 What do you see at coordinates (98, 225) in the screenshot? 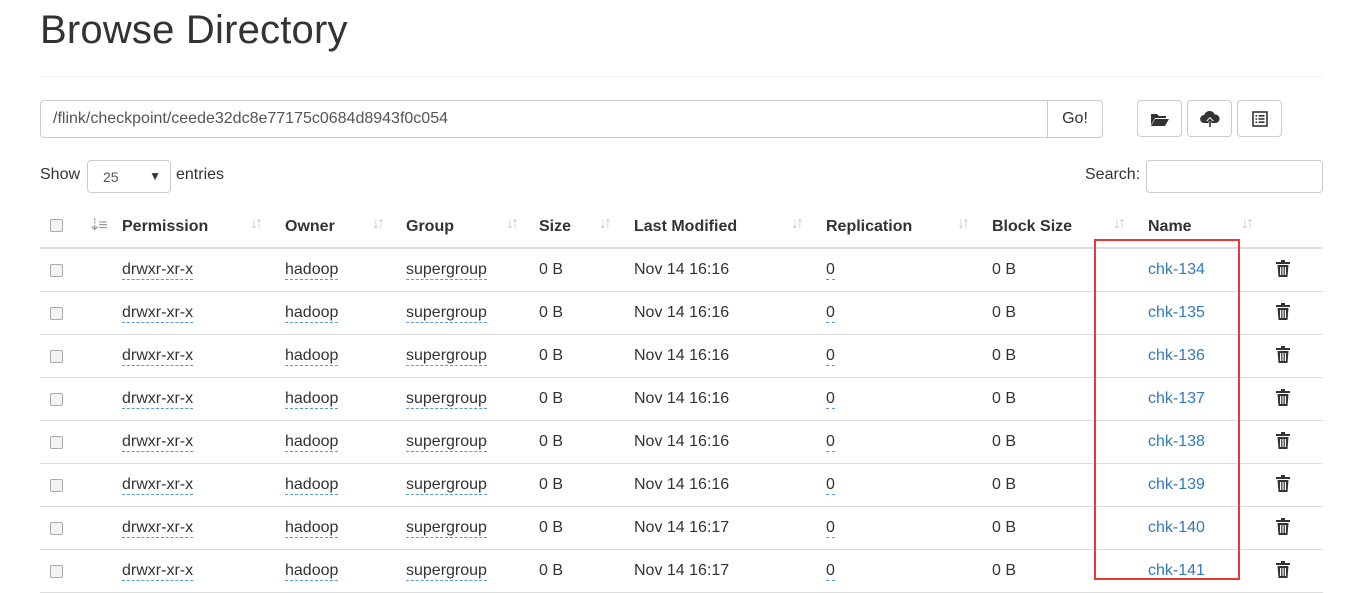
I see `sort-desc-icon: ⇣≡` at bounding box center [98, 225].